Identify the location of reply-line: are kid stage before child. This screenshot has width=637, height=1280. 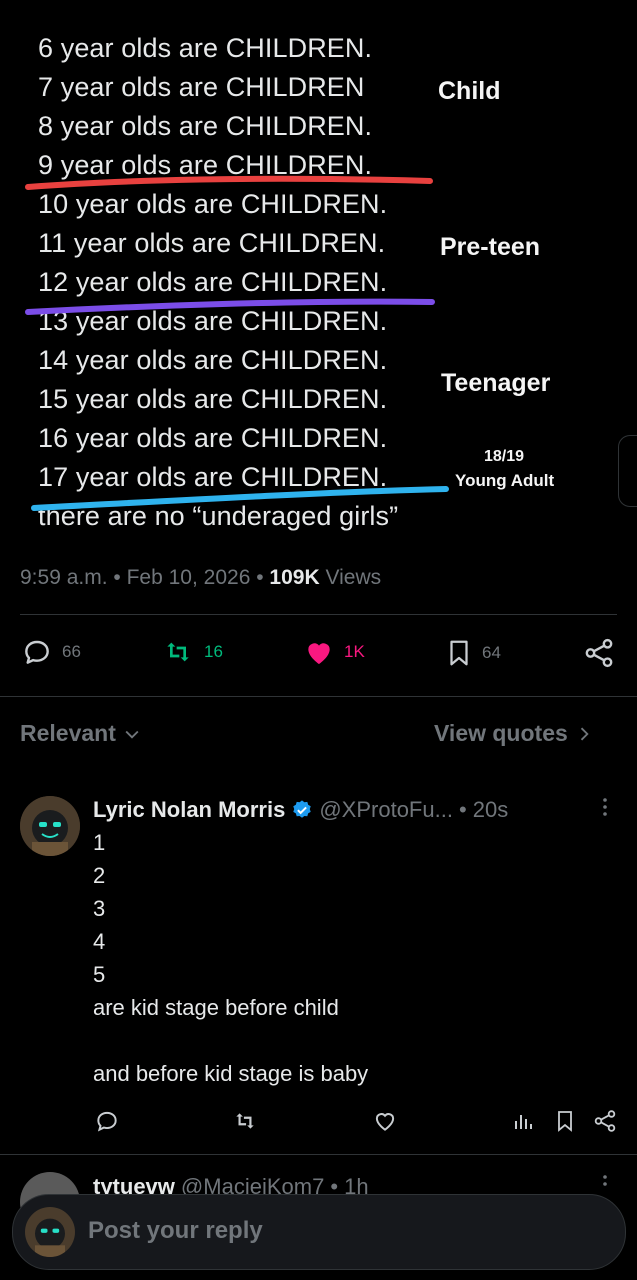
(216, 1007).